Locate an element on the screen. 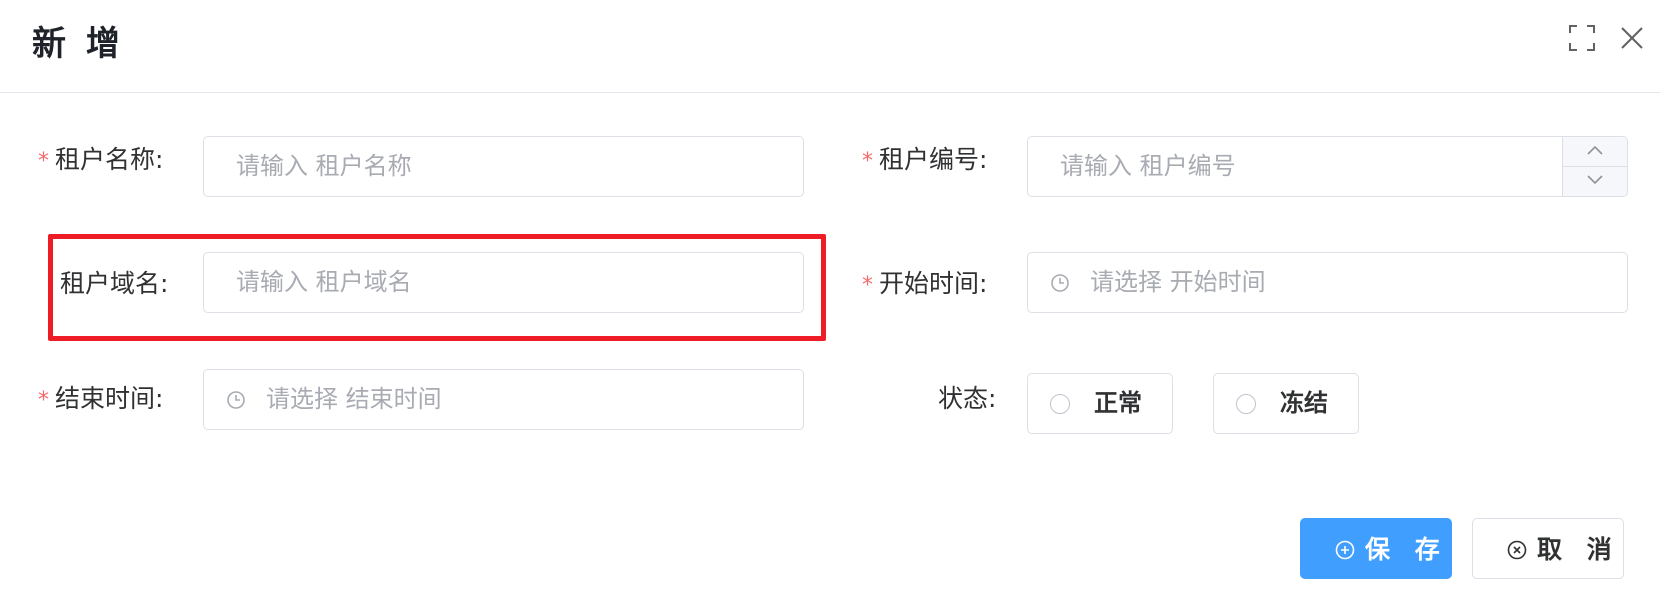 Image resolution: width=1660 pixels, height=600 pixels. tenant-domain-label: 租户域名: is located at coordinates (114, 283).